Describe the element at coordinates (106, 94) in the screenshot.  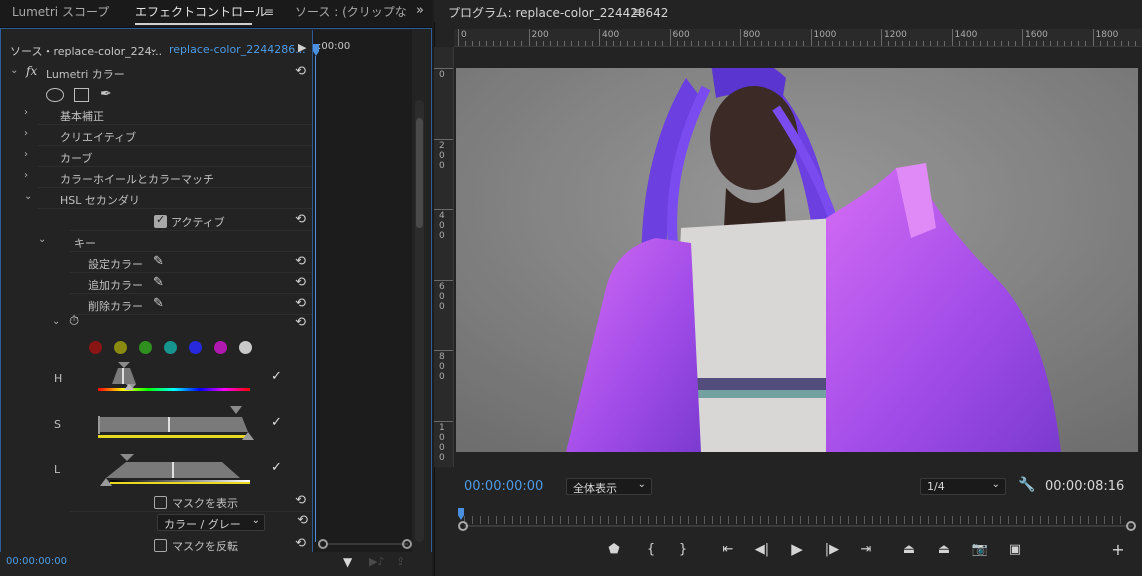
I see `pen-mask-icon: ✒` at that location.